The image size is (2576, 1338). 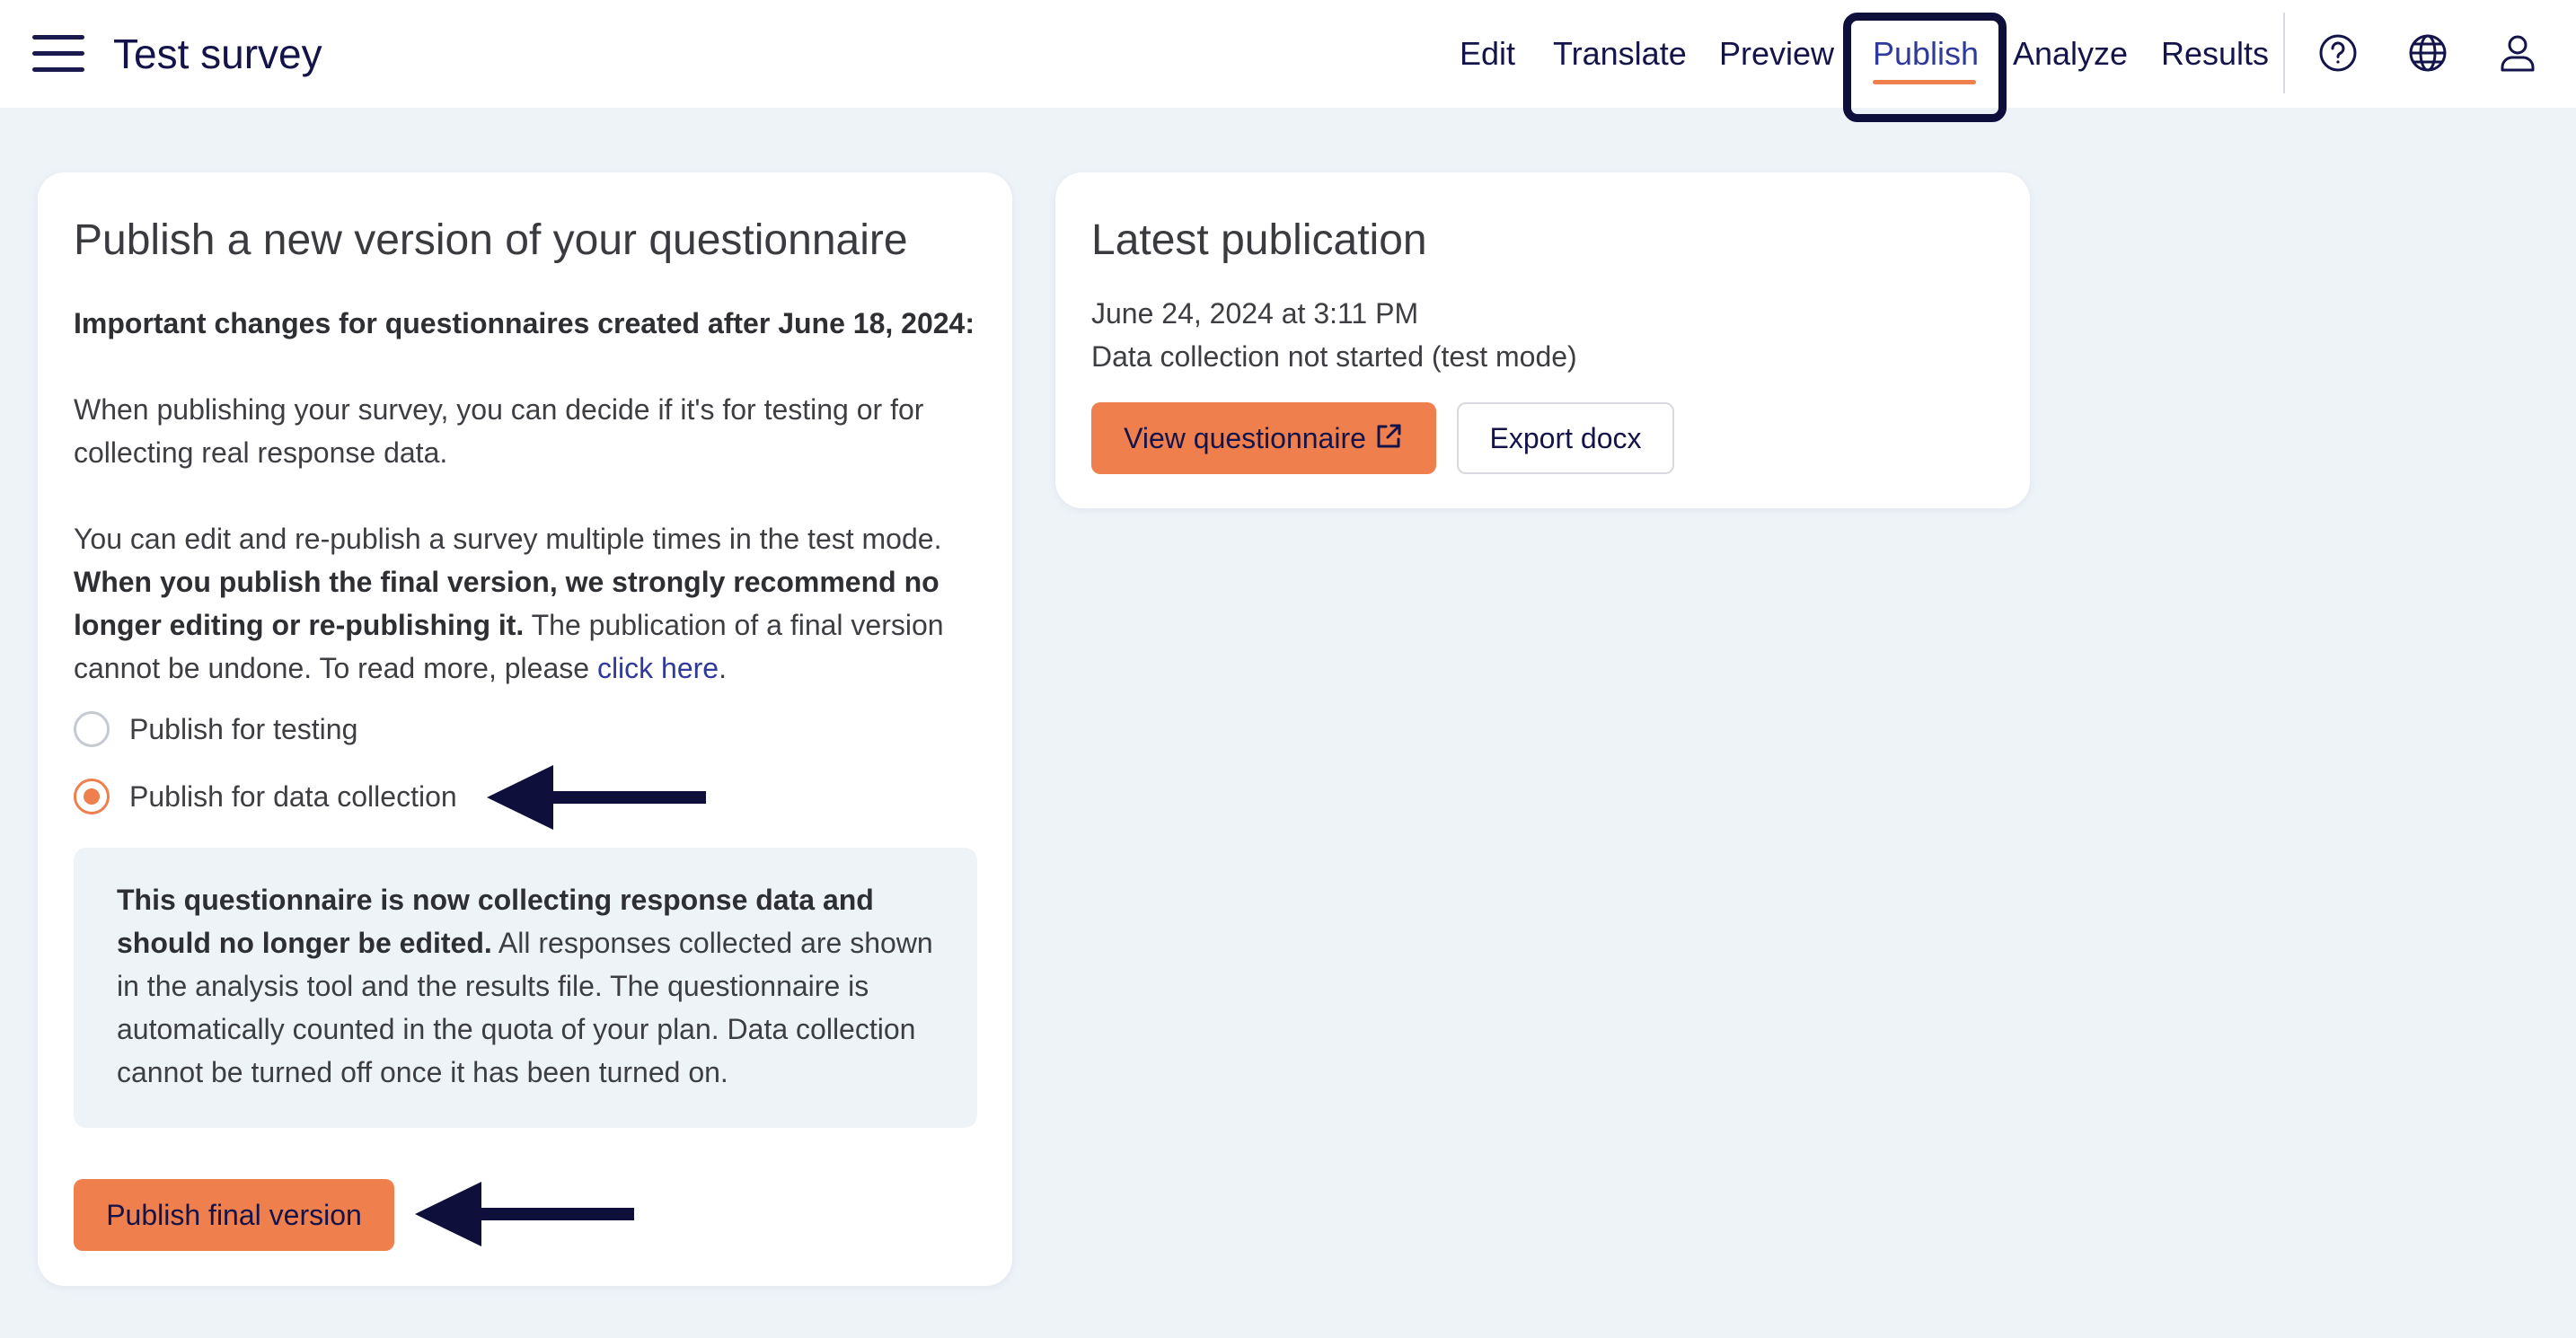 I want to click on publish-tab-highlight, so click(x=1925, y=67).